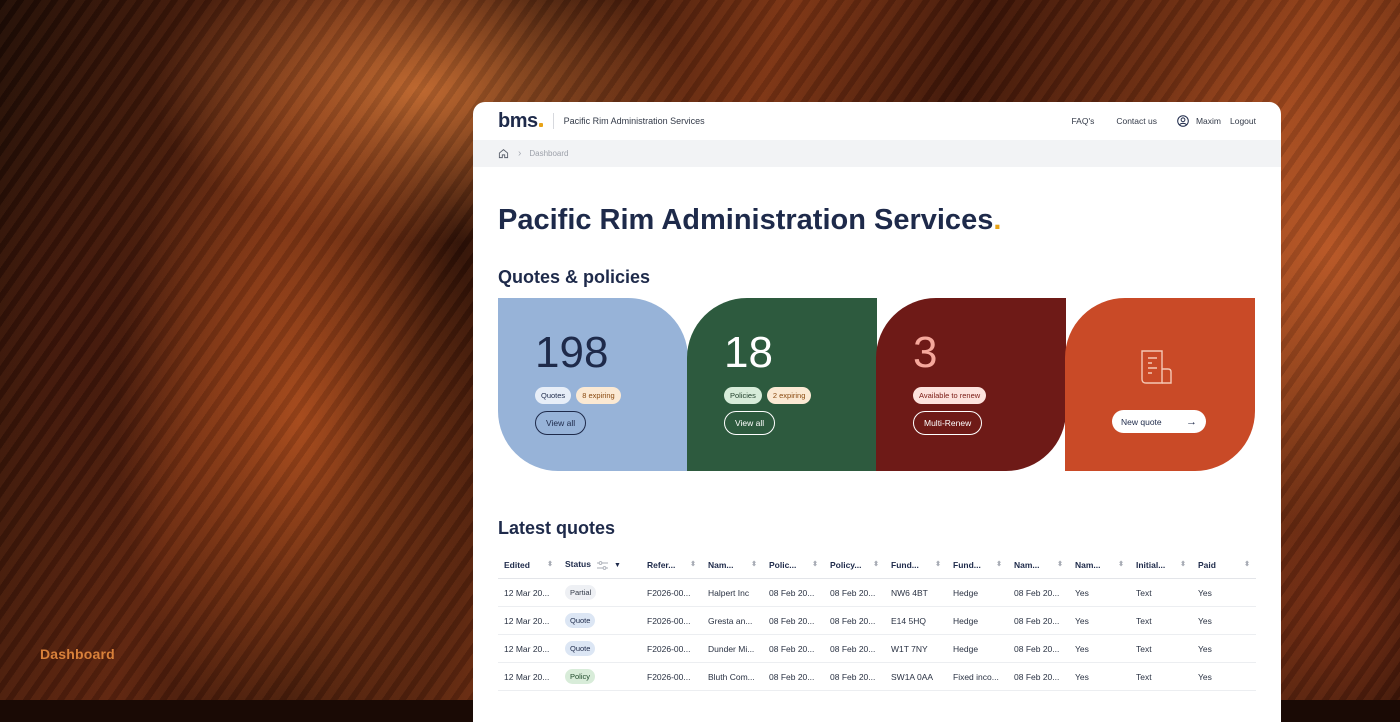  I want to click on logo-dot-icon, so click(540, 124).